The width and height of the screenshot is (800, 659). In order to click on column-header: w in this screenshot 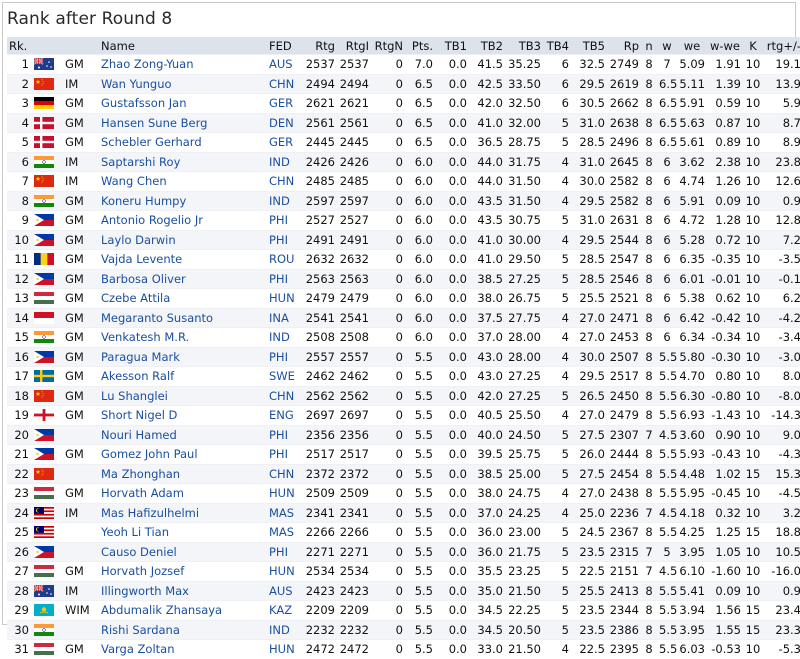, I will do `click(667, 46)`.